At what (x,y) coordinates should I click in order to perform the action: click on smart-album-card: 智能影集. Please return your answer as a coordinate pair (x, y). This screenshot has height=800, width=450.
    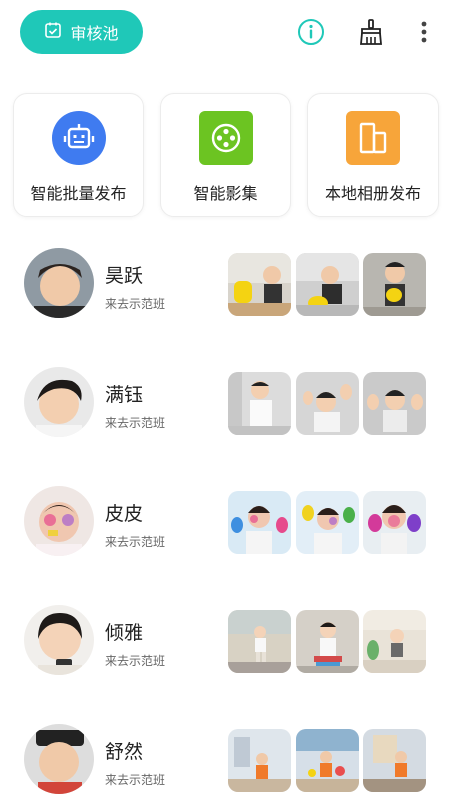
    Looking at the image, I should click on (225, 155).